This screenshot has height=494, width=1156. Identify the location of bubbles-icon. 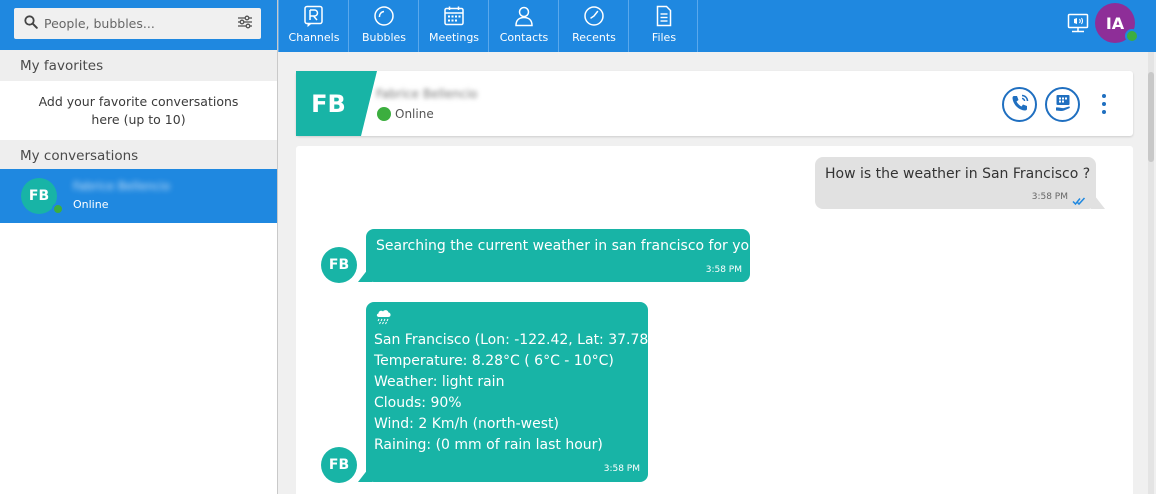
(384, 16).